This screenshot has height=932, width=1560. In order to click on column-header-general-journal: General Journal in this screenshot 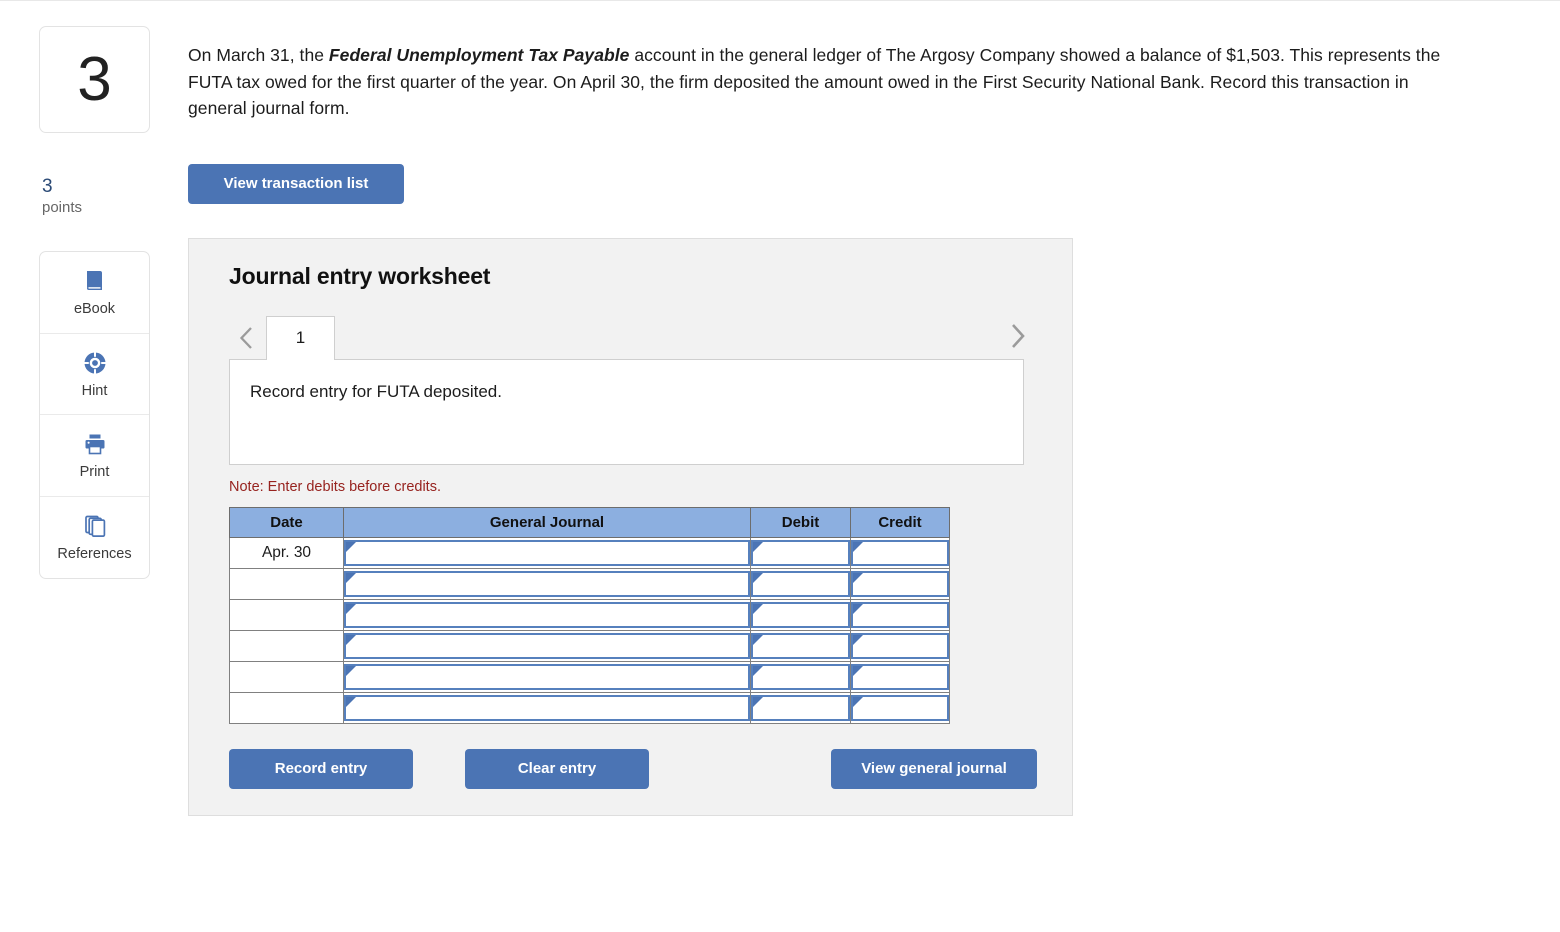, I will do `click(547, 522)`.